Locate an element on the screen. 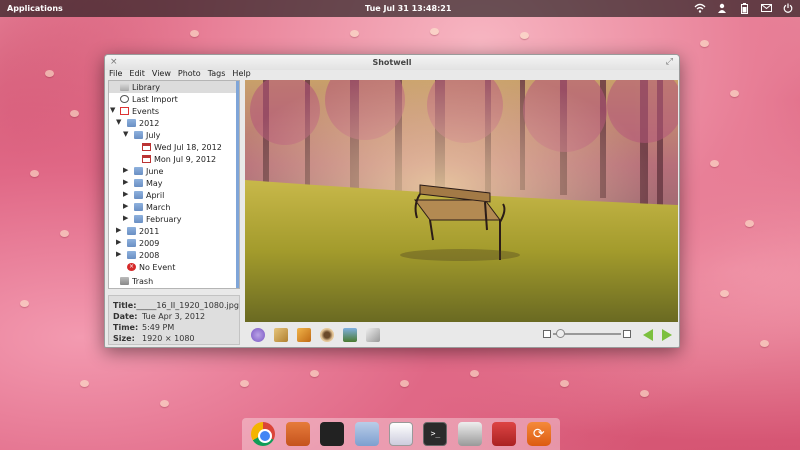  sidebar-item-trash: Trash is located at coordinates (173, 281).